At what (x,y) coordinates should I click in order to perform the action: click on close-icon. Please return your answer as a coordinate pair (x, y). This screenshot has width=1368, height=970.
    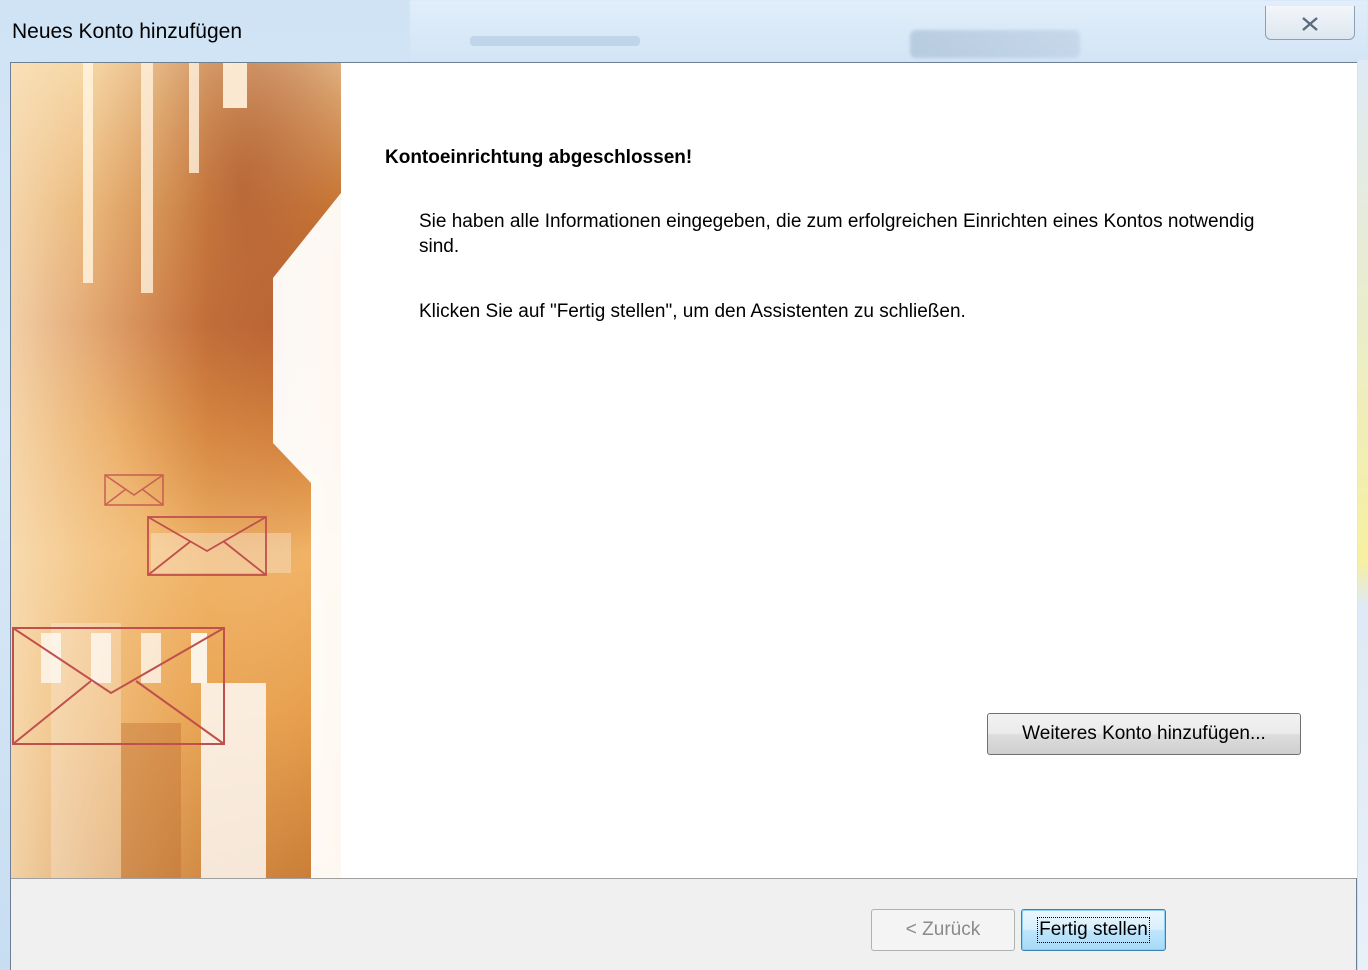
    Looking at the image, I should click on (1310, 24).